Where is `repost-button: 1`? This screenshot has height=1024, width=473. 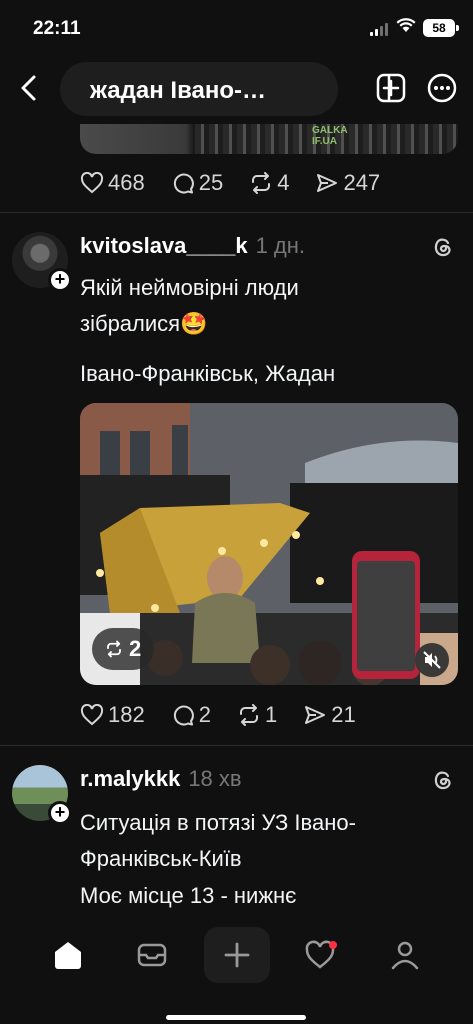
repost-button: 1 is located at coordinates (257, 715).